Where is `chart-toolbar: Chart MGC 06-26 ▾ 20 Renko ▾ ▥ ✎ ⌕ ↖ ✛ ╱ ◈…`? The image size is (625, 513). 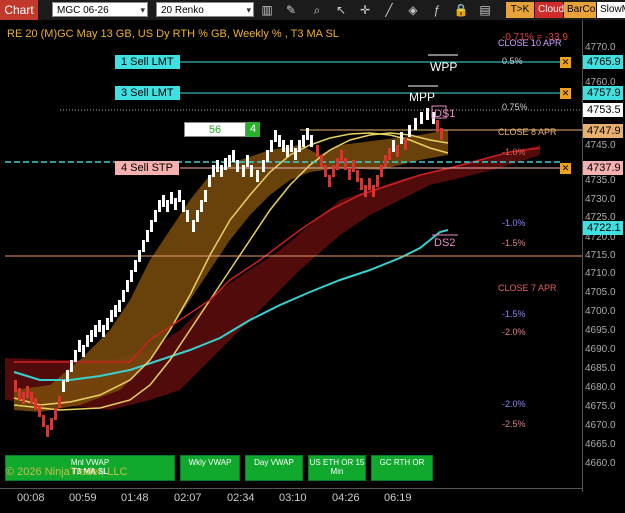
chart-toolbar: Chart MGC 06-26 ▾ 20 Renko ▾ ▥ ✎ ⌕ ↖ ✛ ╱ ◈… is located at coordinates (312, 10).